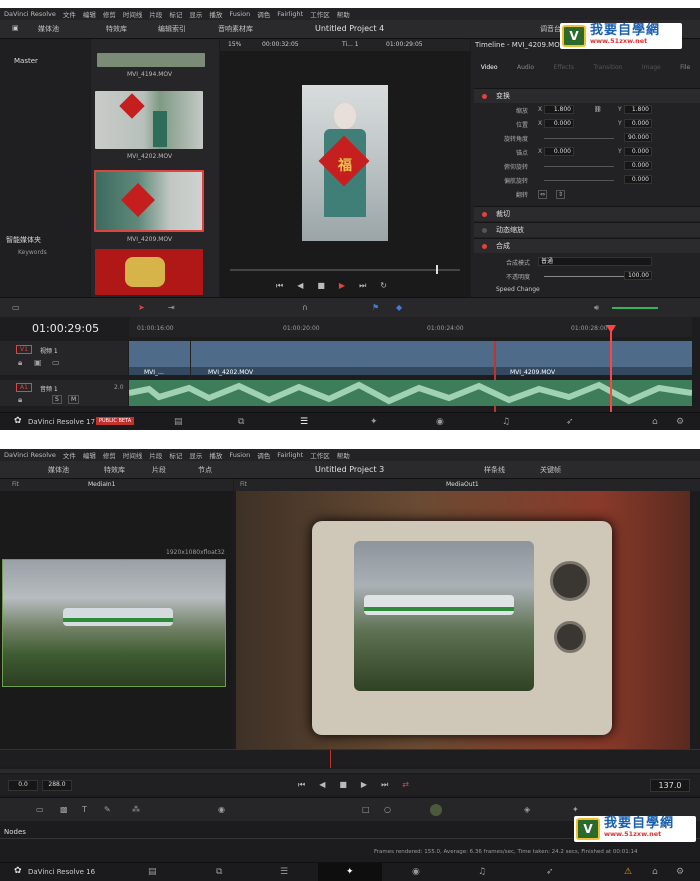 This screenshot has height=881, width=700. Describe the element at coordinates (205, 470) in the screenshot. I see `nodes-button: 节点` at that location.